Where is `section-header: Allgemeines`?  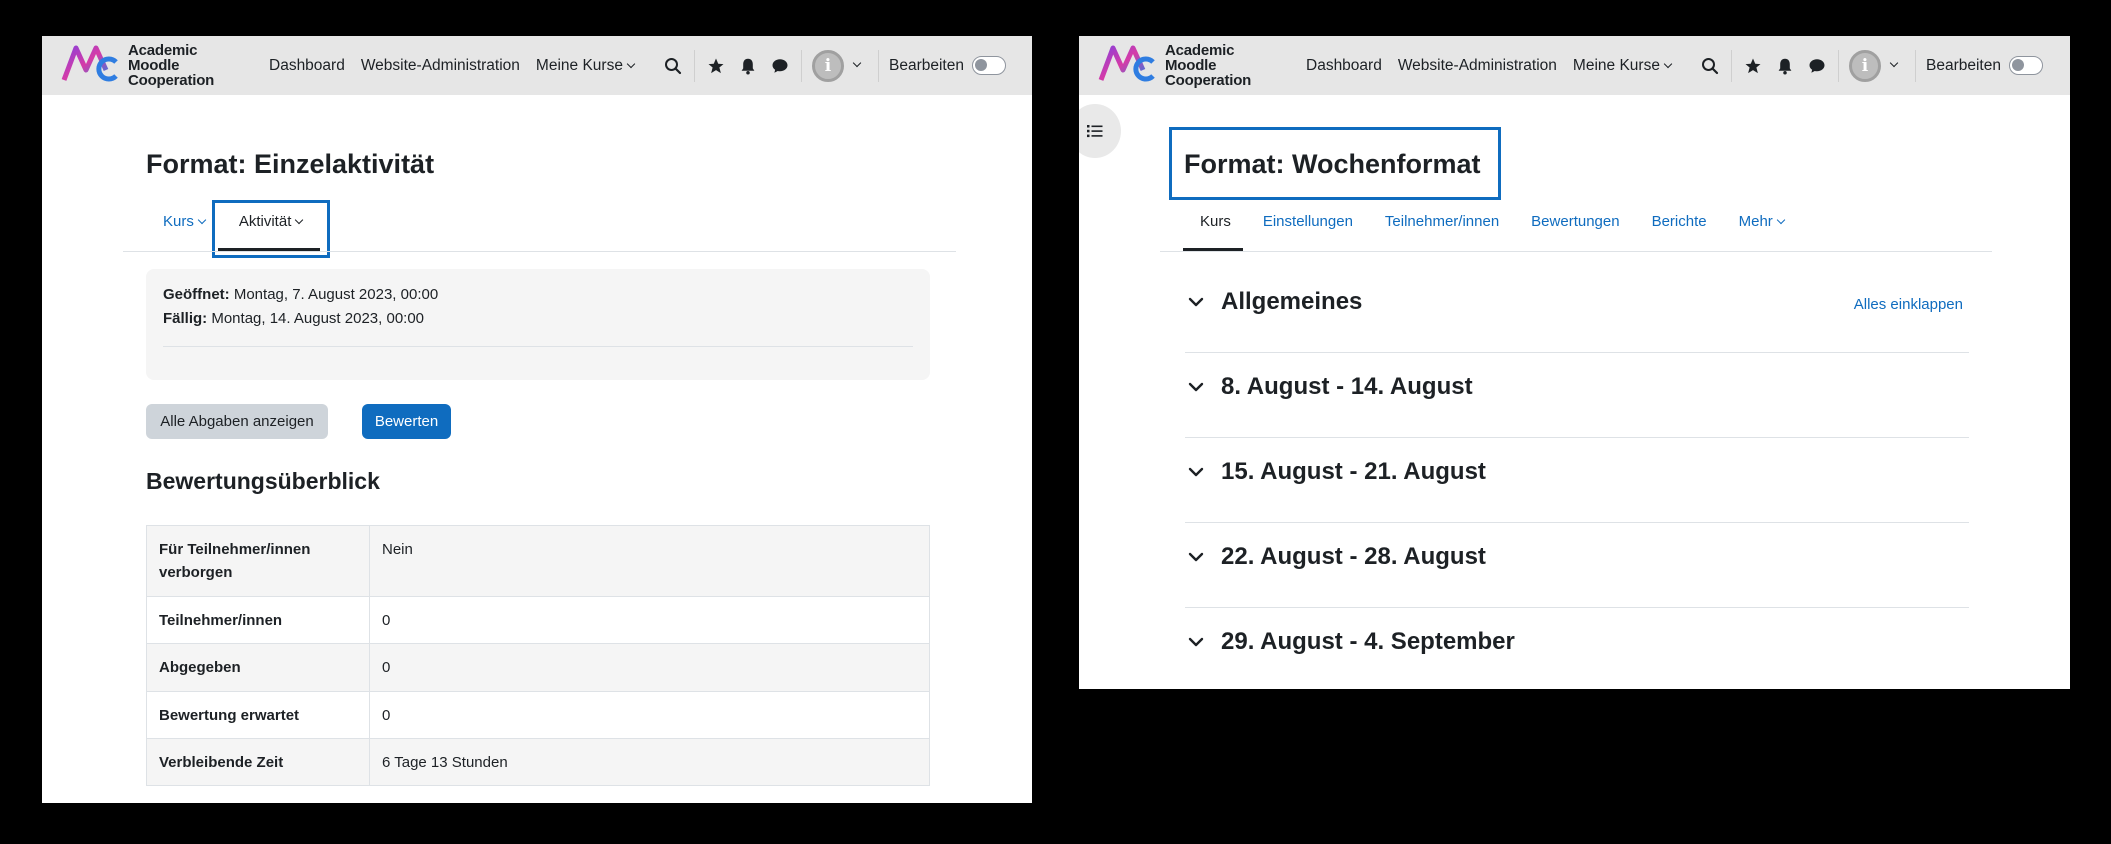 section-header: Allgemeines is located at coordinates (1273, 302).